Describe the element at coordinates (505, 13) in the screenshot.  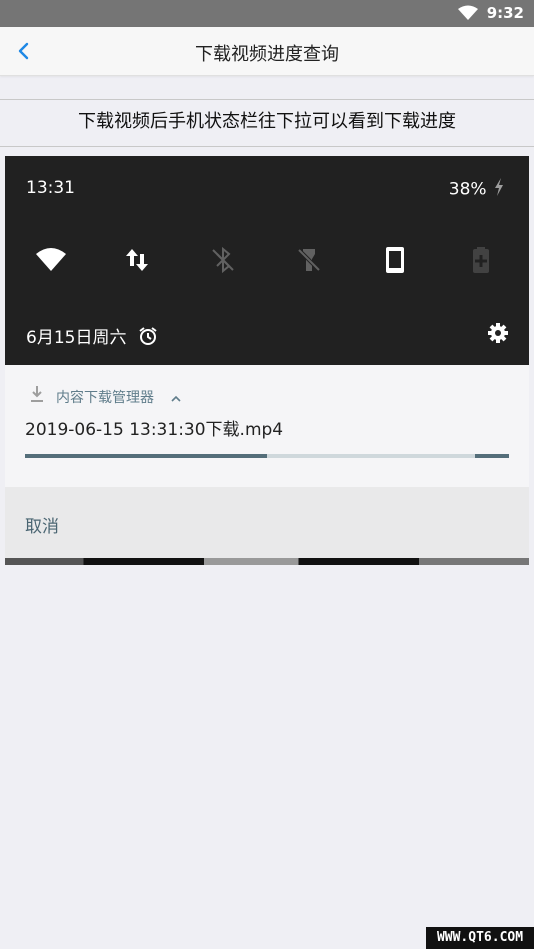
I see `status-time: 9:32` at that location.